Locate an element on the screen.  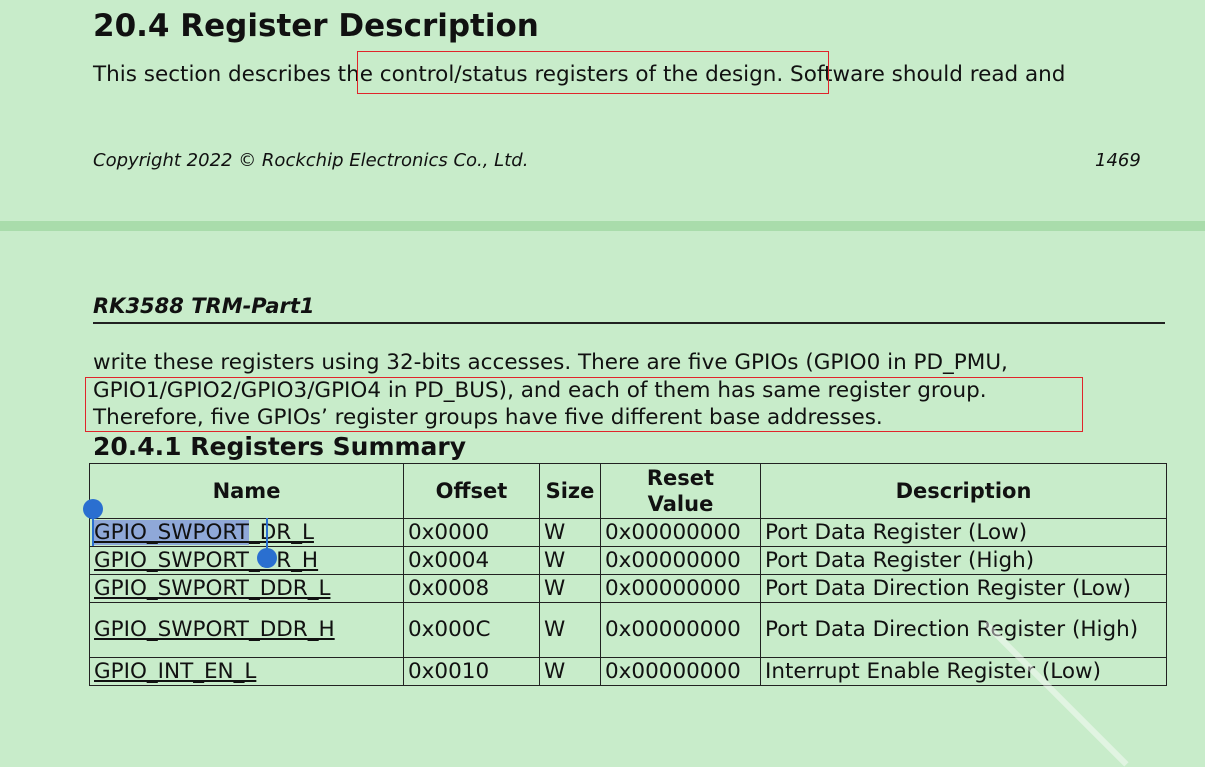
register-name-link: GPIO_SWPORT_DR_H is located at coordinates (246, 560).